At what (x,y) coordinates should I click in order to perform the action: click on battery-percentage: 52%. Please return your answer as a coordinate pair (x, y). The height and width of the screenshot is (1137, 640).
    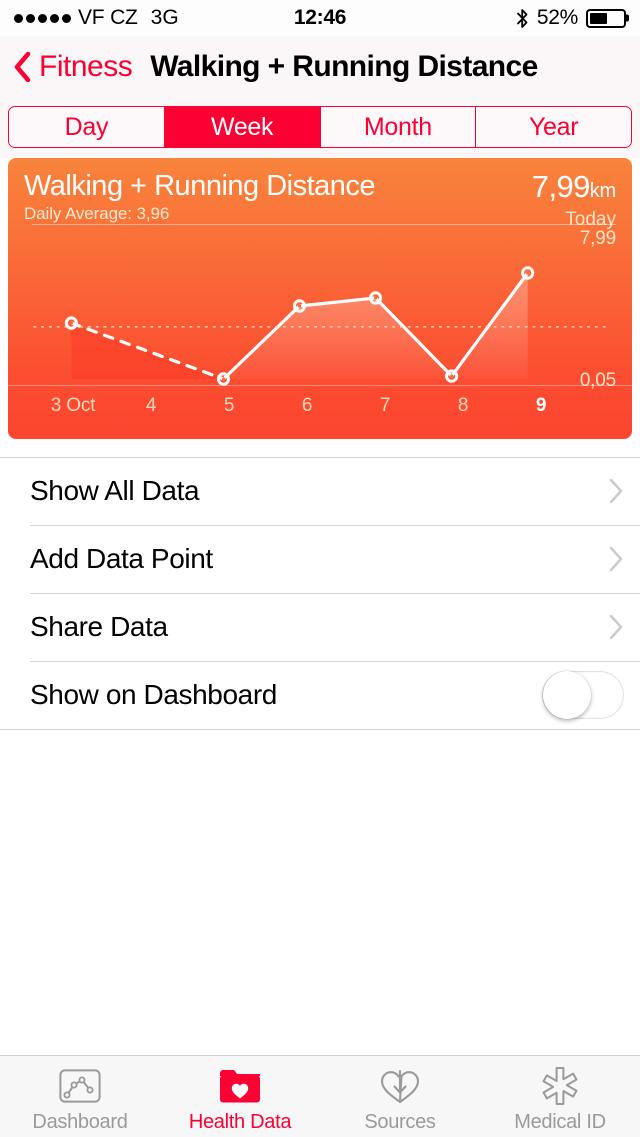
    Looking at the image, I should click on (557, 17).